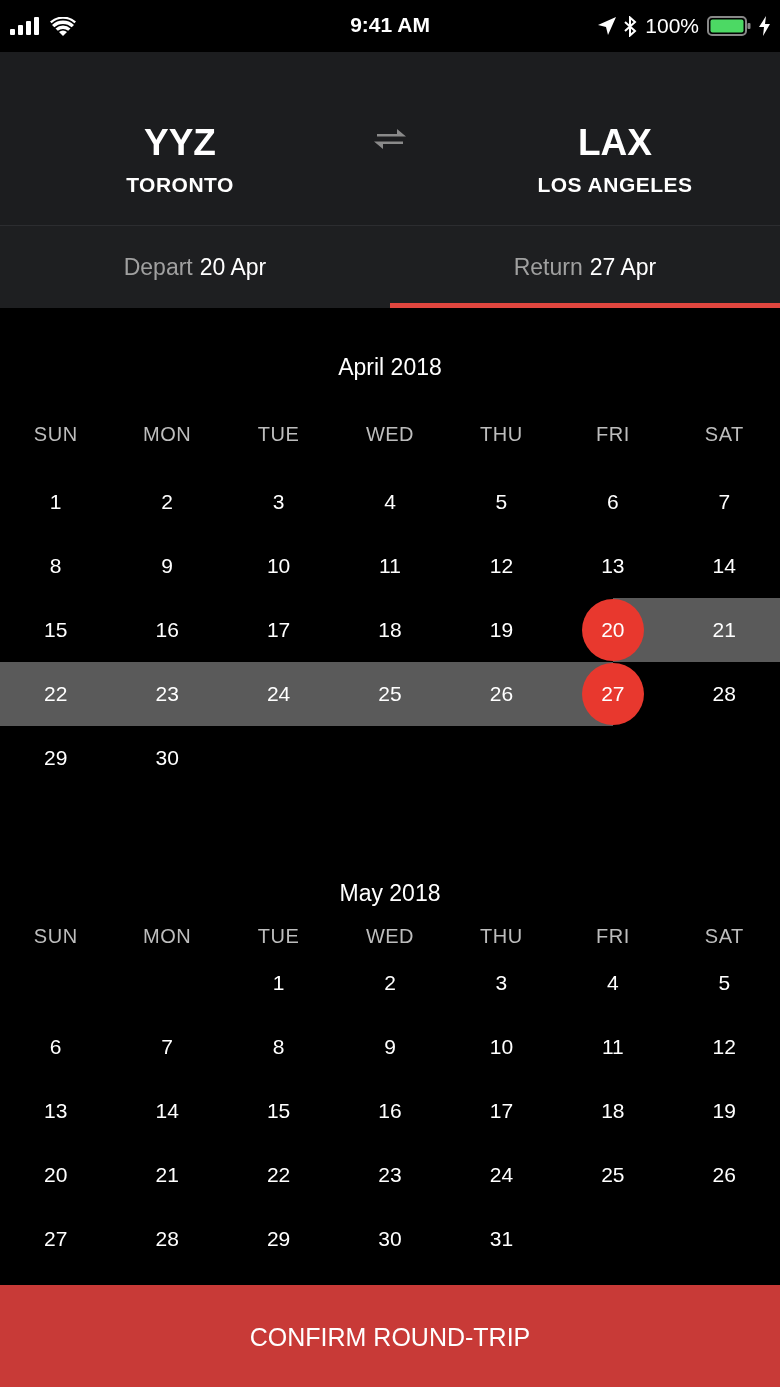  I want to click on city-name: LOS ANGELES, so click(615, 185).